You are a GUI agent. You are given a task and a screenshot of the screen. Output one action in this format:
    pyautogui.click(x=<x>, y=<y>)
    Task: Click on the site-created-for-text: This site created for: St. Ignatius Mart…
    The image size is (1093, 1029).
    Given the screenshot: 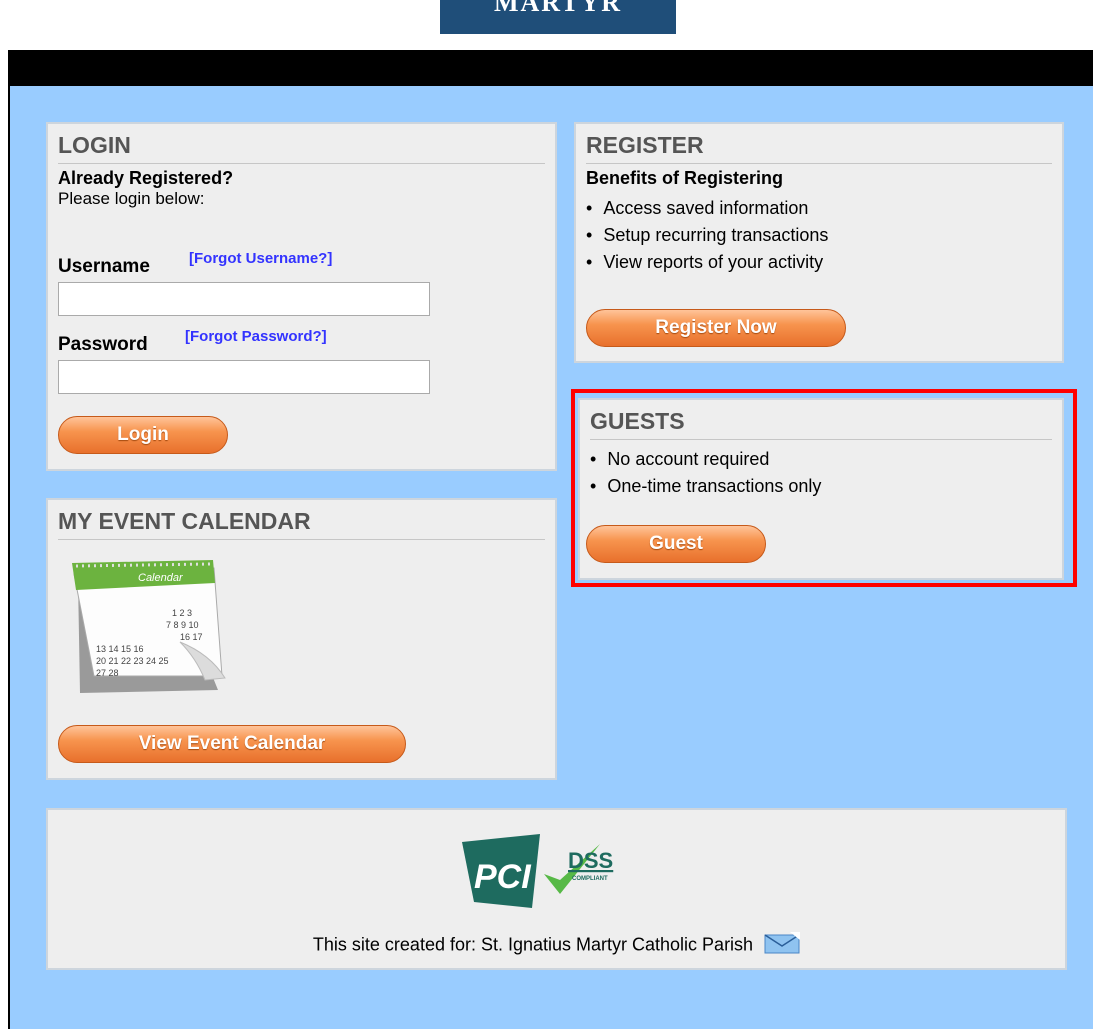 What is the action you would take?
    pyautogui.click(x=533, y=944)
    